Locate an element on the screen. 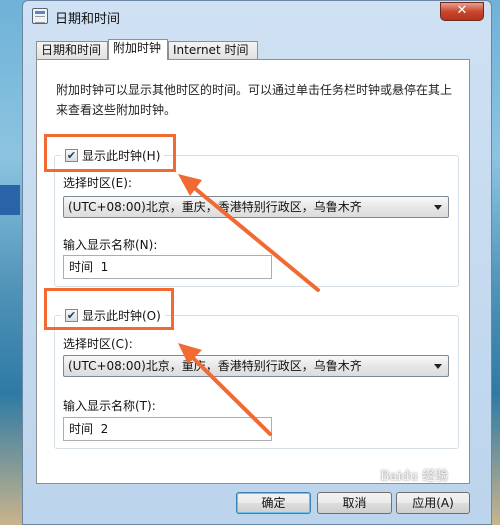 The image size is (500, 525). apply-button: 应用(A) is located at coordinates (433, 503).